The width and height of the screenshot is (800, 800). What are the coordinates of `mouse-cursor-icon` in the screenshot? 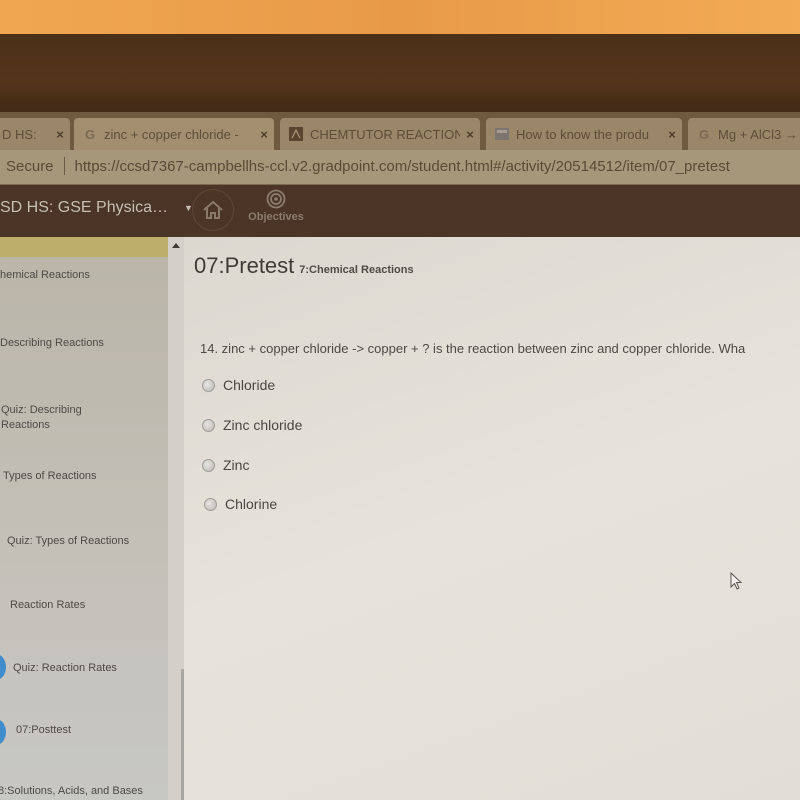 It's located at (736, 581).